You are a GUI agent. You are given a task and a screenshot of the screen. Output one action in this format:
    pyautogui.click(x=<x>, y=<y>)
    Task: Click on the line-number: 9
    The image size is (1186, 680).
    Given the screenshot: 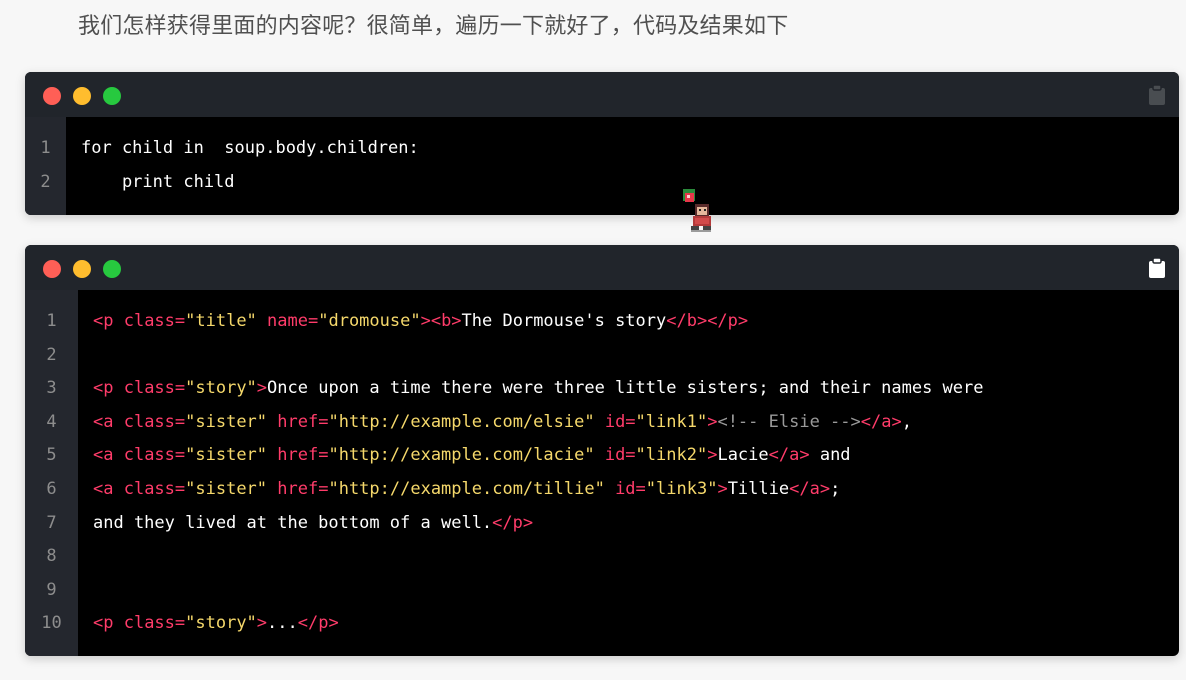 What is the action you would take?
    pyautogui.click(x=51, y=589)
    